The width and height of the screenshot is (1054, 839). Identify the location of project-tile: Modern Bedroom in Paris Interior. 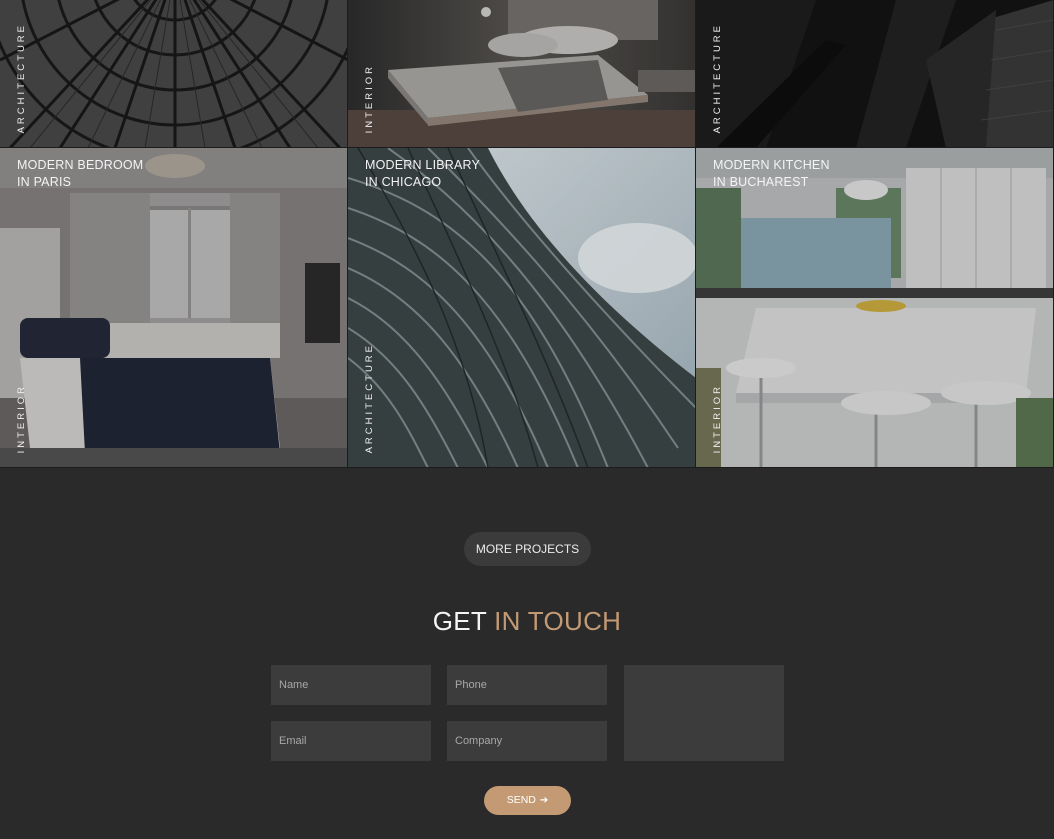
(174, 308).